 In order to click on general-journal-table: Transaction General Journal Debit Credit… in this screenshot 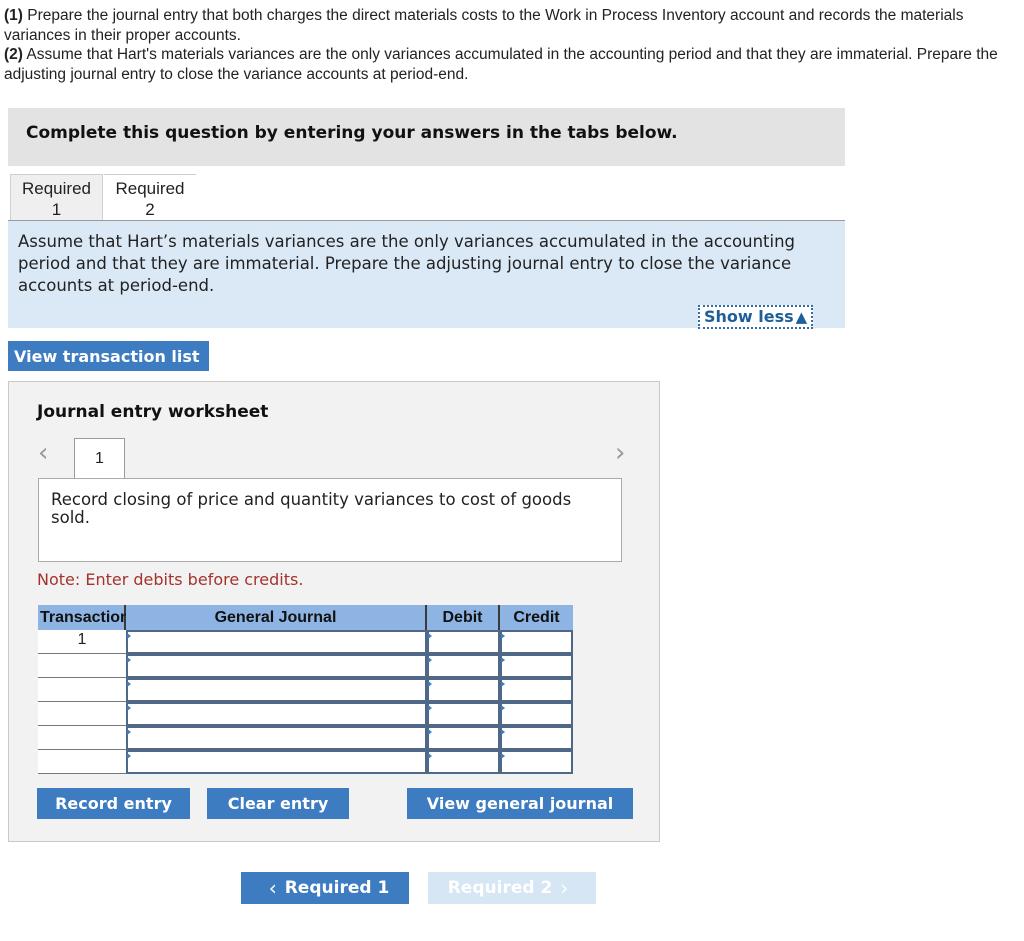, I will do `click(305, 689)`.